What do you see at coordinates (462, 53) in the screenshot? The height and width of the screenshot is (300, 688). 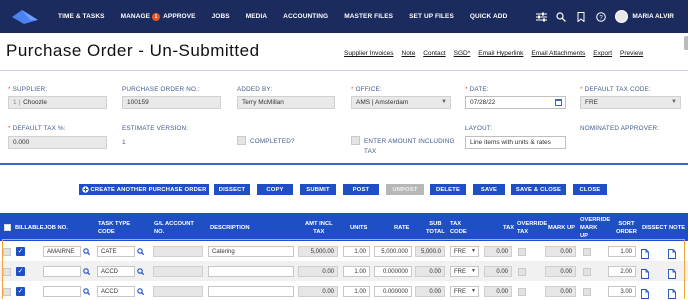 I see `link-currency: SGD*` at bounding box center [462, 53].